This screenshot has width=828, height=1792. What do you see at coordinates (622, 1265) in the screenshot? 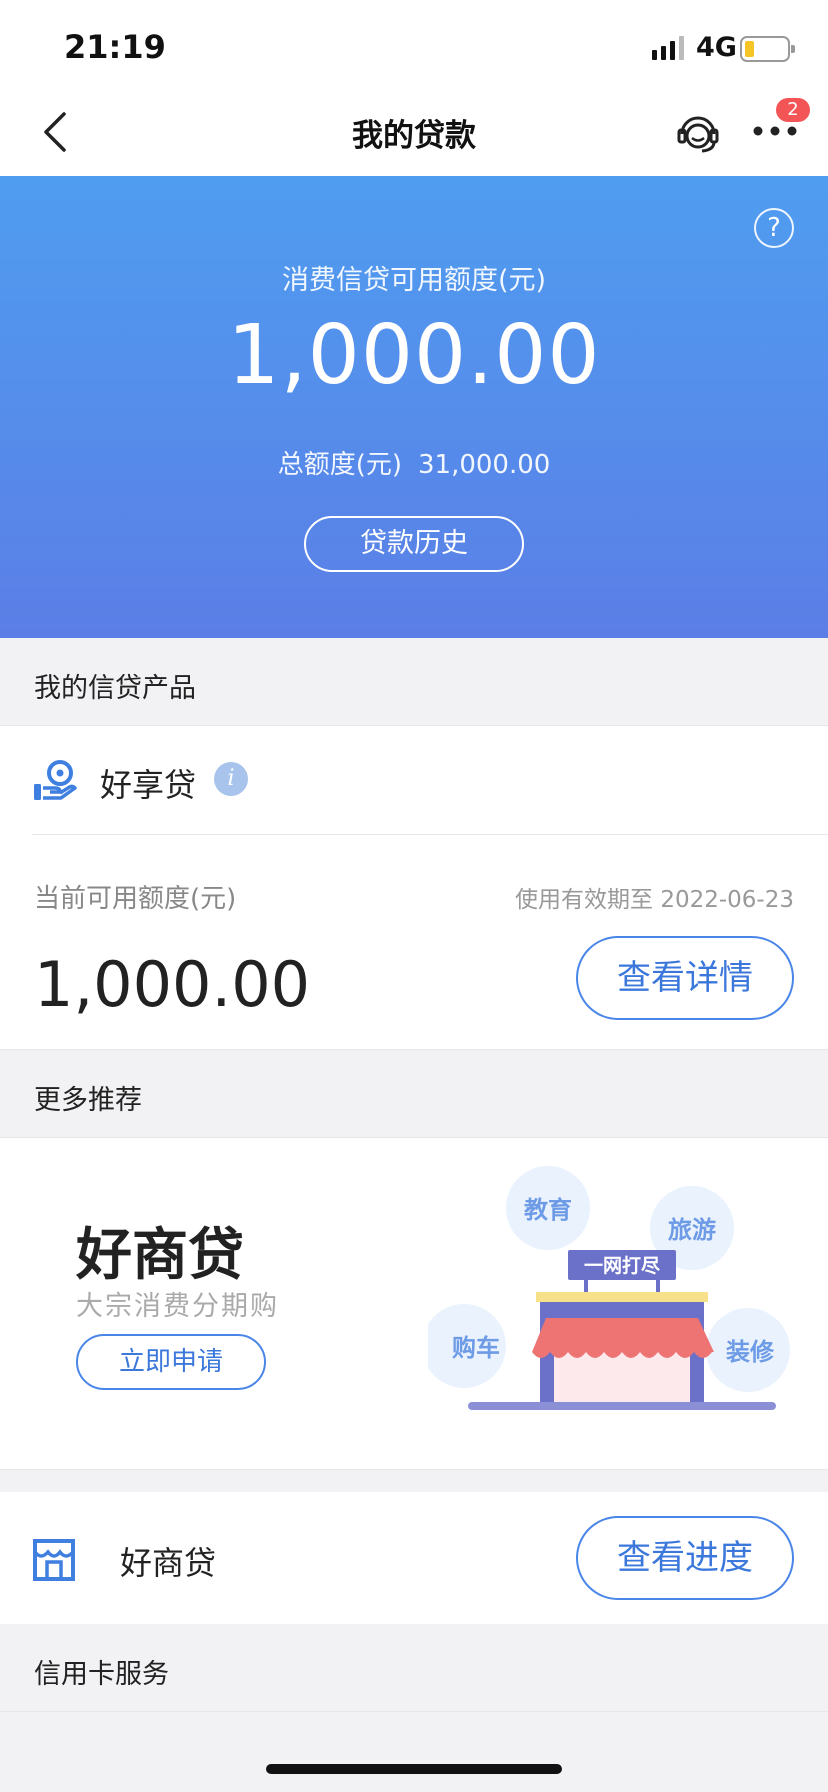
I see `shop-sign: 一网打尽` at bounding box center [622, 1265].